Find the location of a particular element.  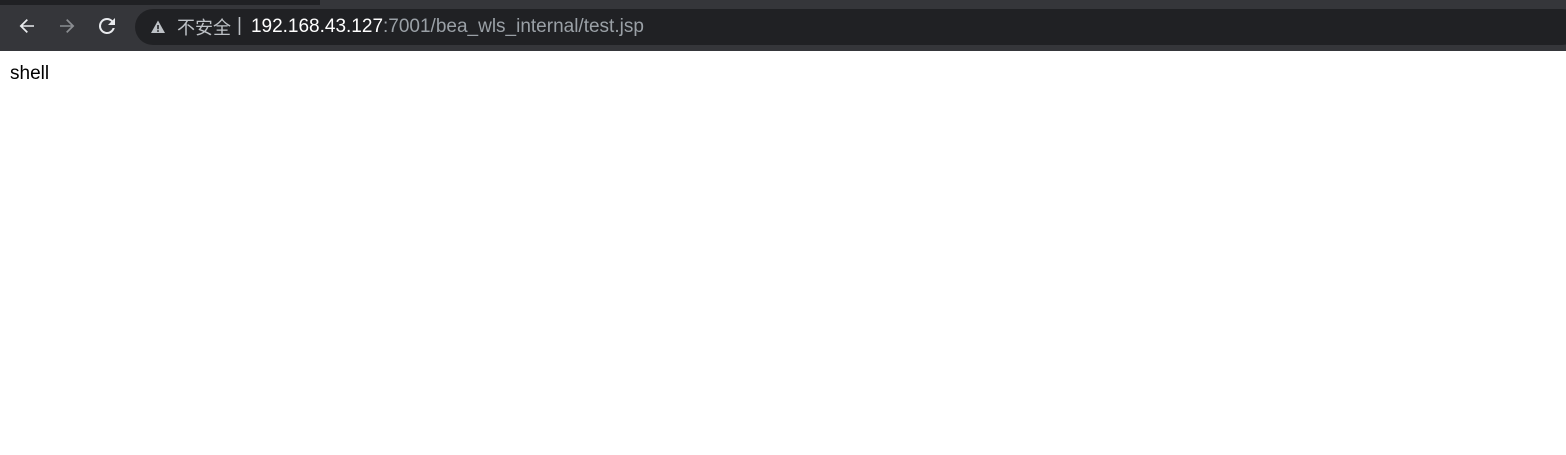

forward-button is located at coordinates (67, 26).